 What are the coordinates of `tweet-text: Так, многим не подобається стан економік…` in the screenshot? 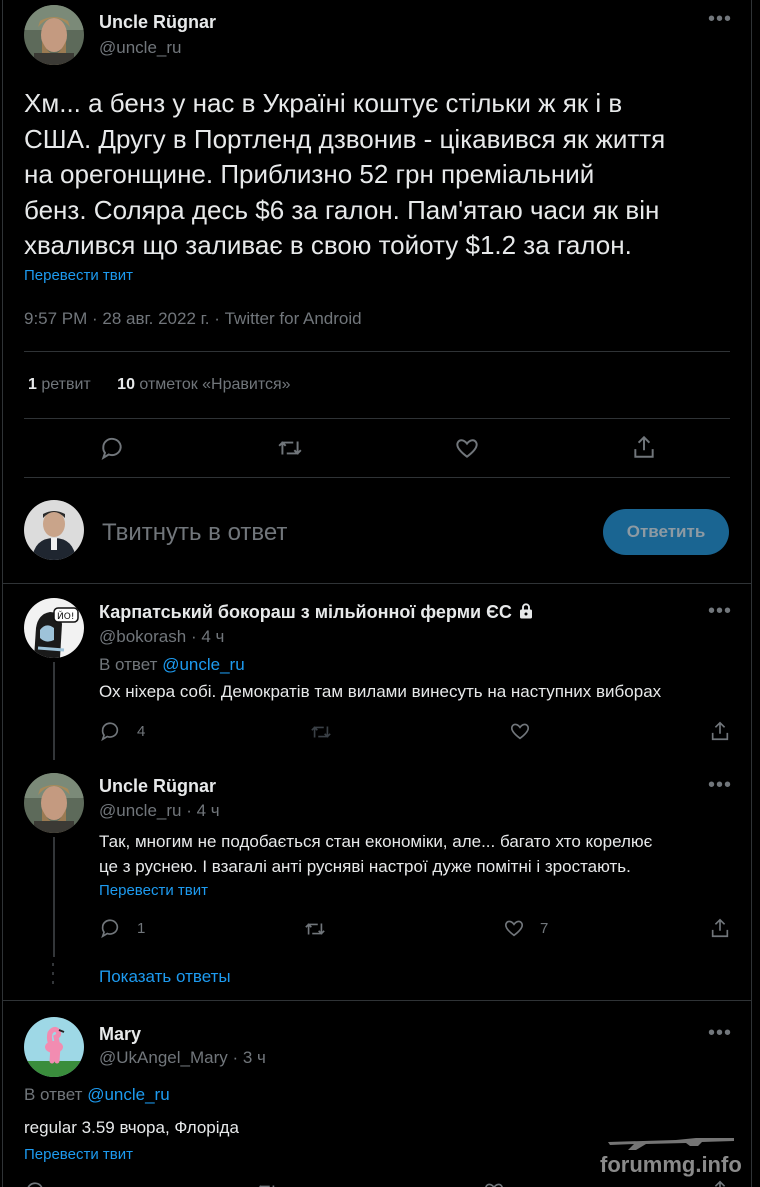 It's located at (375, 854).